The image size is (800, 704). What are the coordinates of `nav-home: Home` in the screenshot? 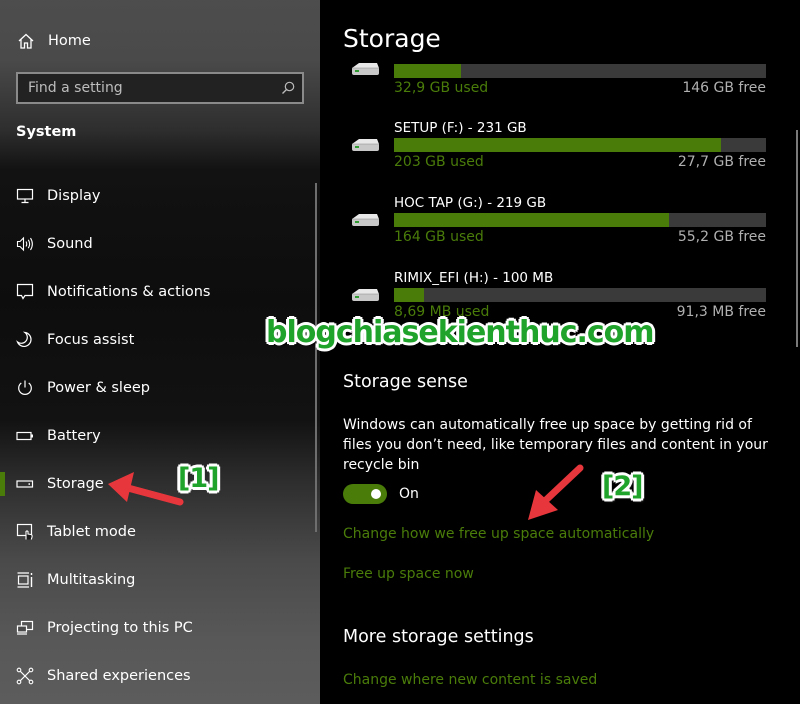 It's located at (53, 41).